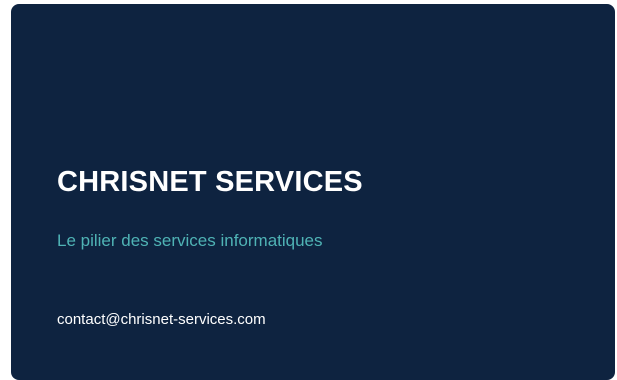  What do you see at coordinates (161, 320) in the screenshot?
I see `contact-email-link: contact@chrisnet-services.com` at bounding box center [161, 320].